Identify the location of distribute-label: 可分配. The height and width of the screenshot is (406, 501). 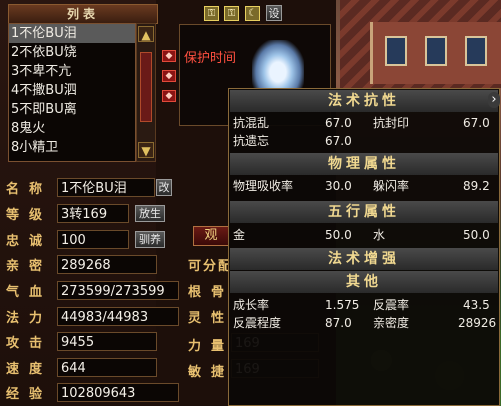
(211, 266).